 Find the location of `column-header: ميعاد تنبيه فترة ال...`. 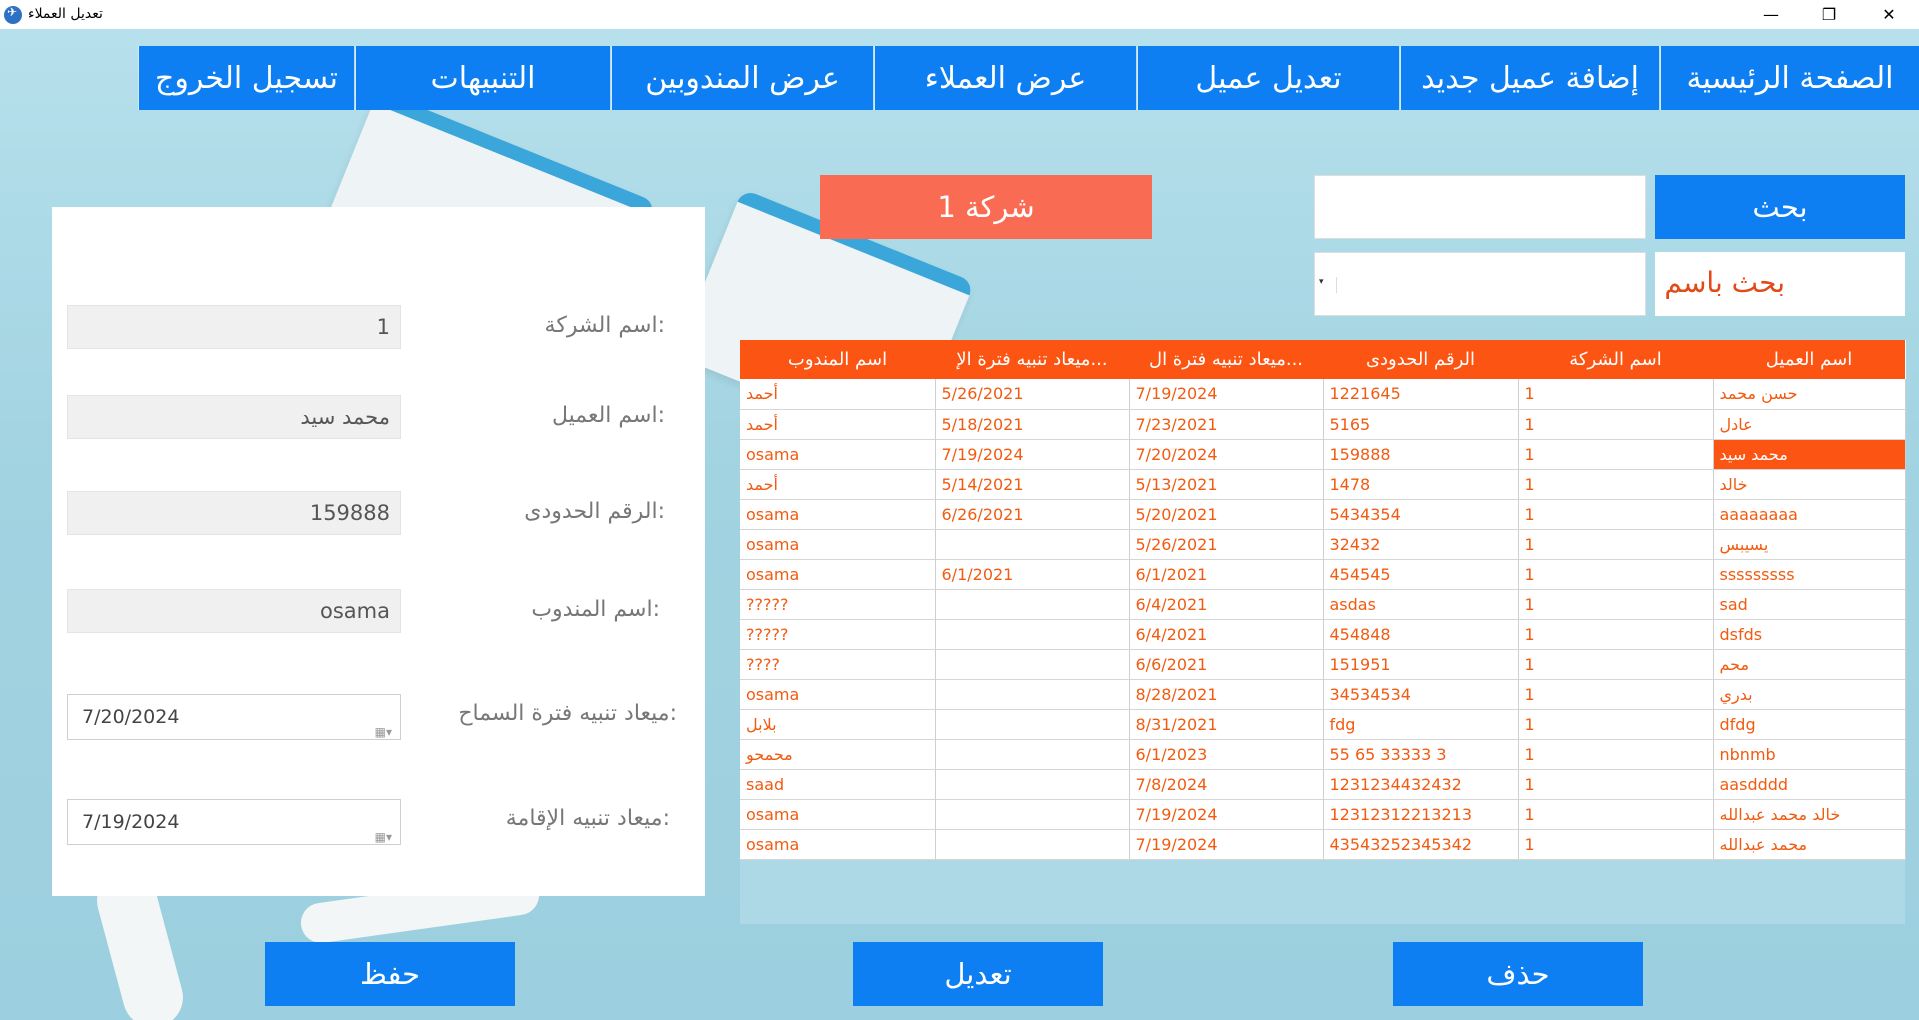

column-header: ميعاد تنبيه فترة ال... is located at coordinates (1226, 359).